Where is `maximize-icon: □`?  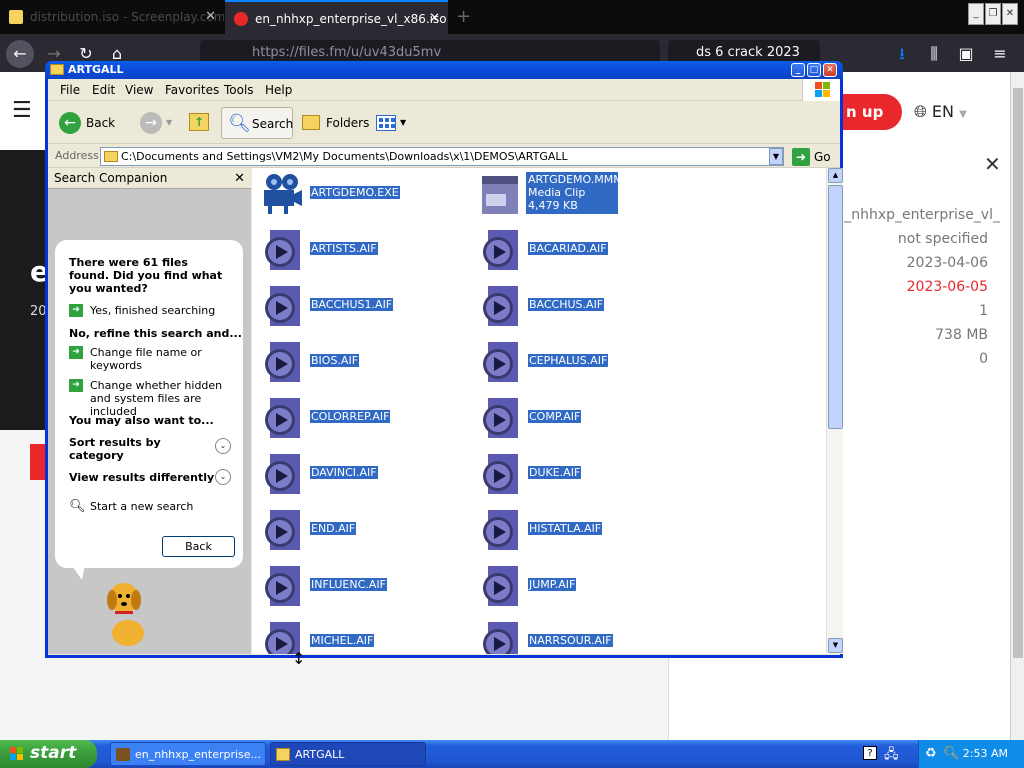
maximize-icon: □ is located at coordinates (814, 70).